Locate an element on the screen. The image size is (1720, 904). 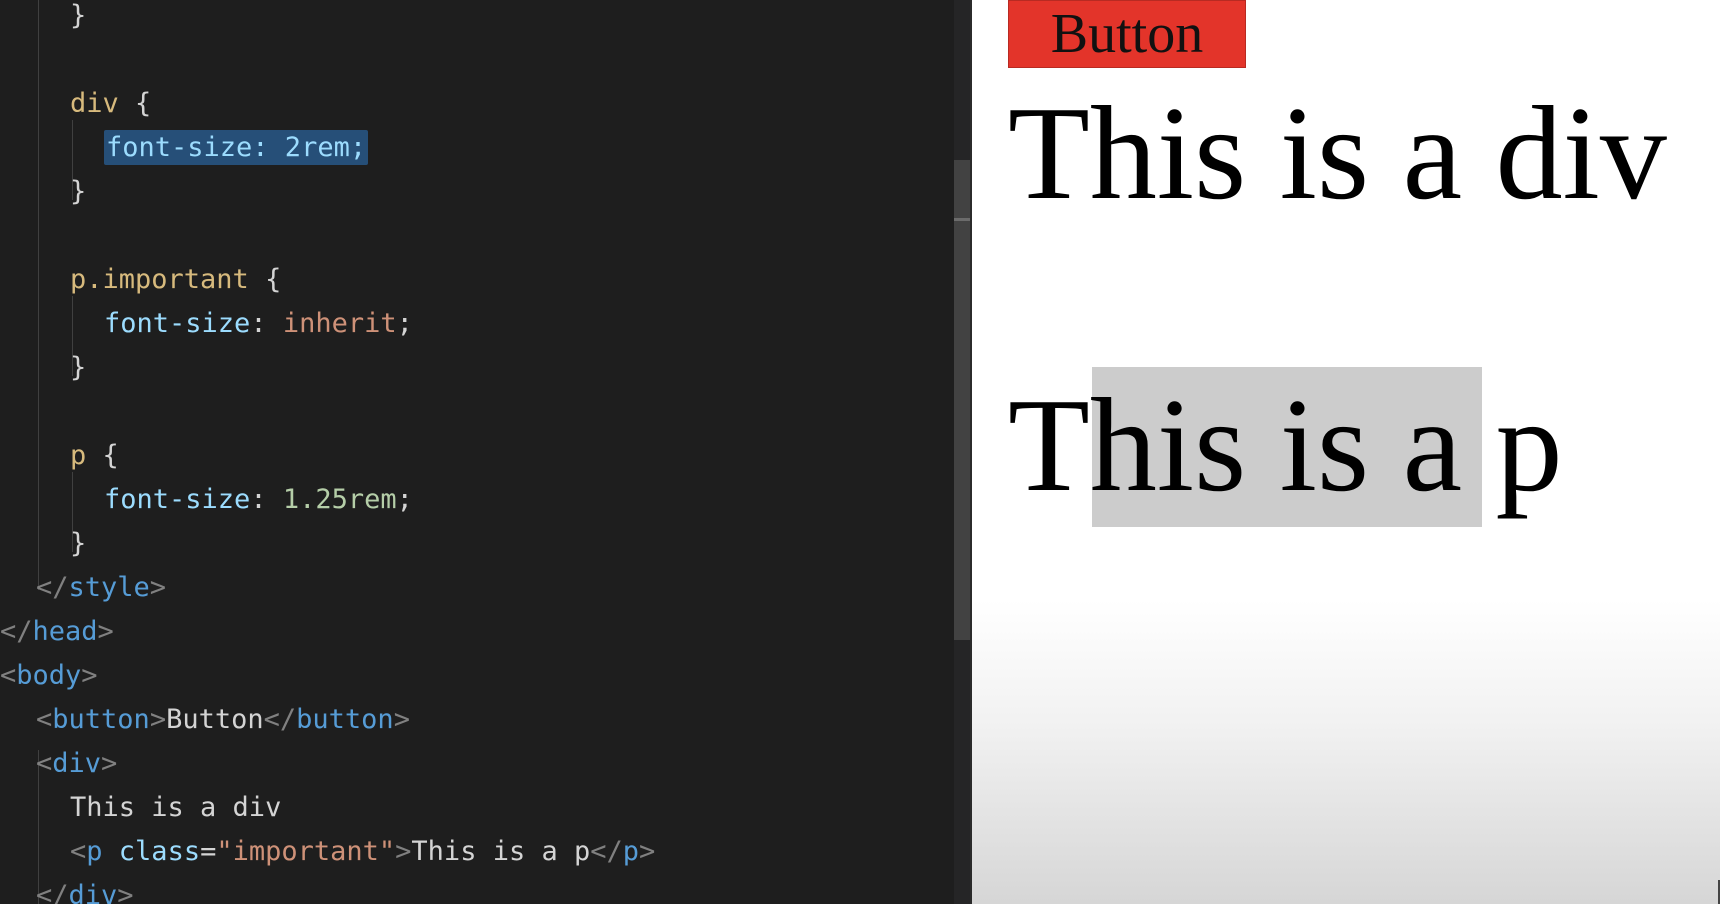
indent-guide is located at coordinates (38, 295).